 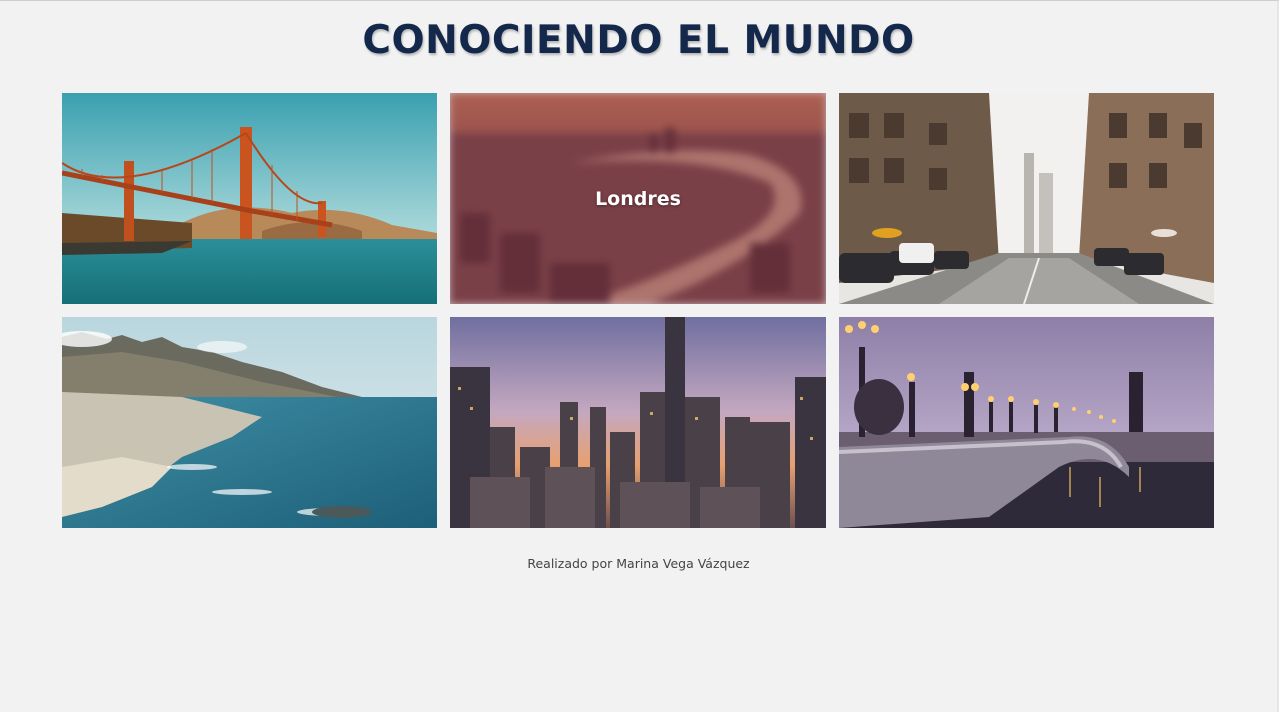 I want to click on gallery-tile-nueva-york, so click(x=1026, y=198).